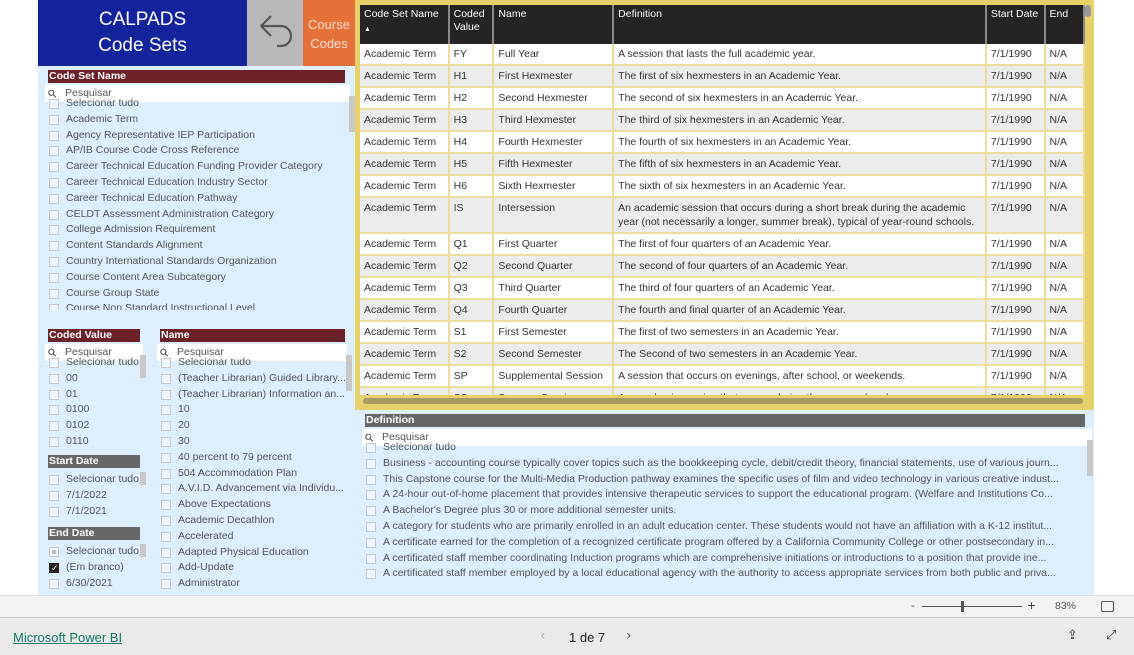  Describe the element at coordinates (96, 426) in the screenshot. I see `slicer-item: 0102` at that location.